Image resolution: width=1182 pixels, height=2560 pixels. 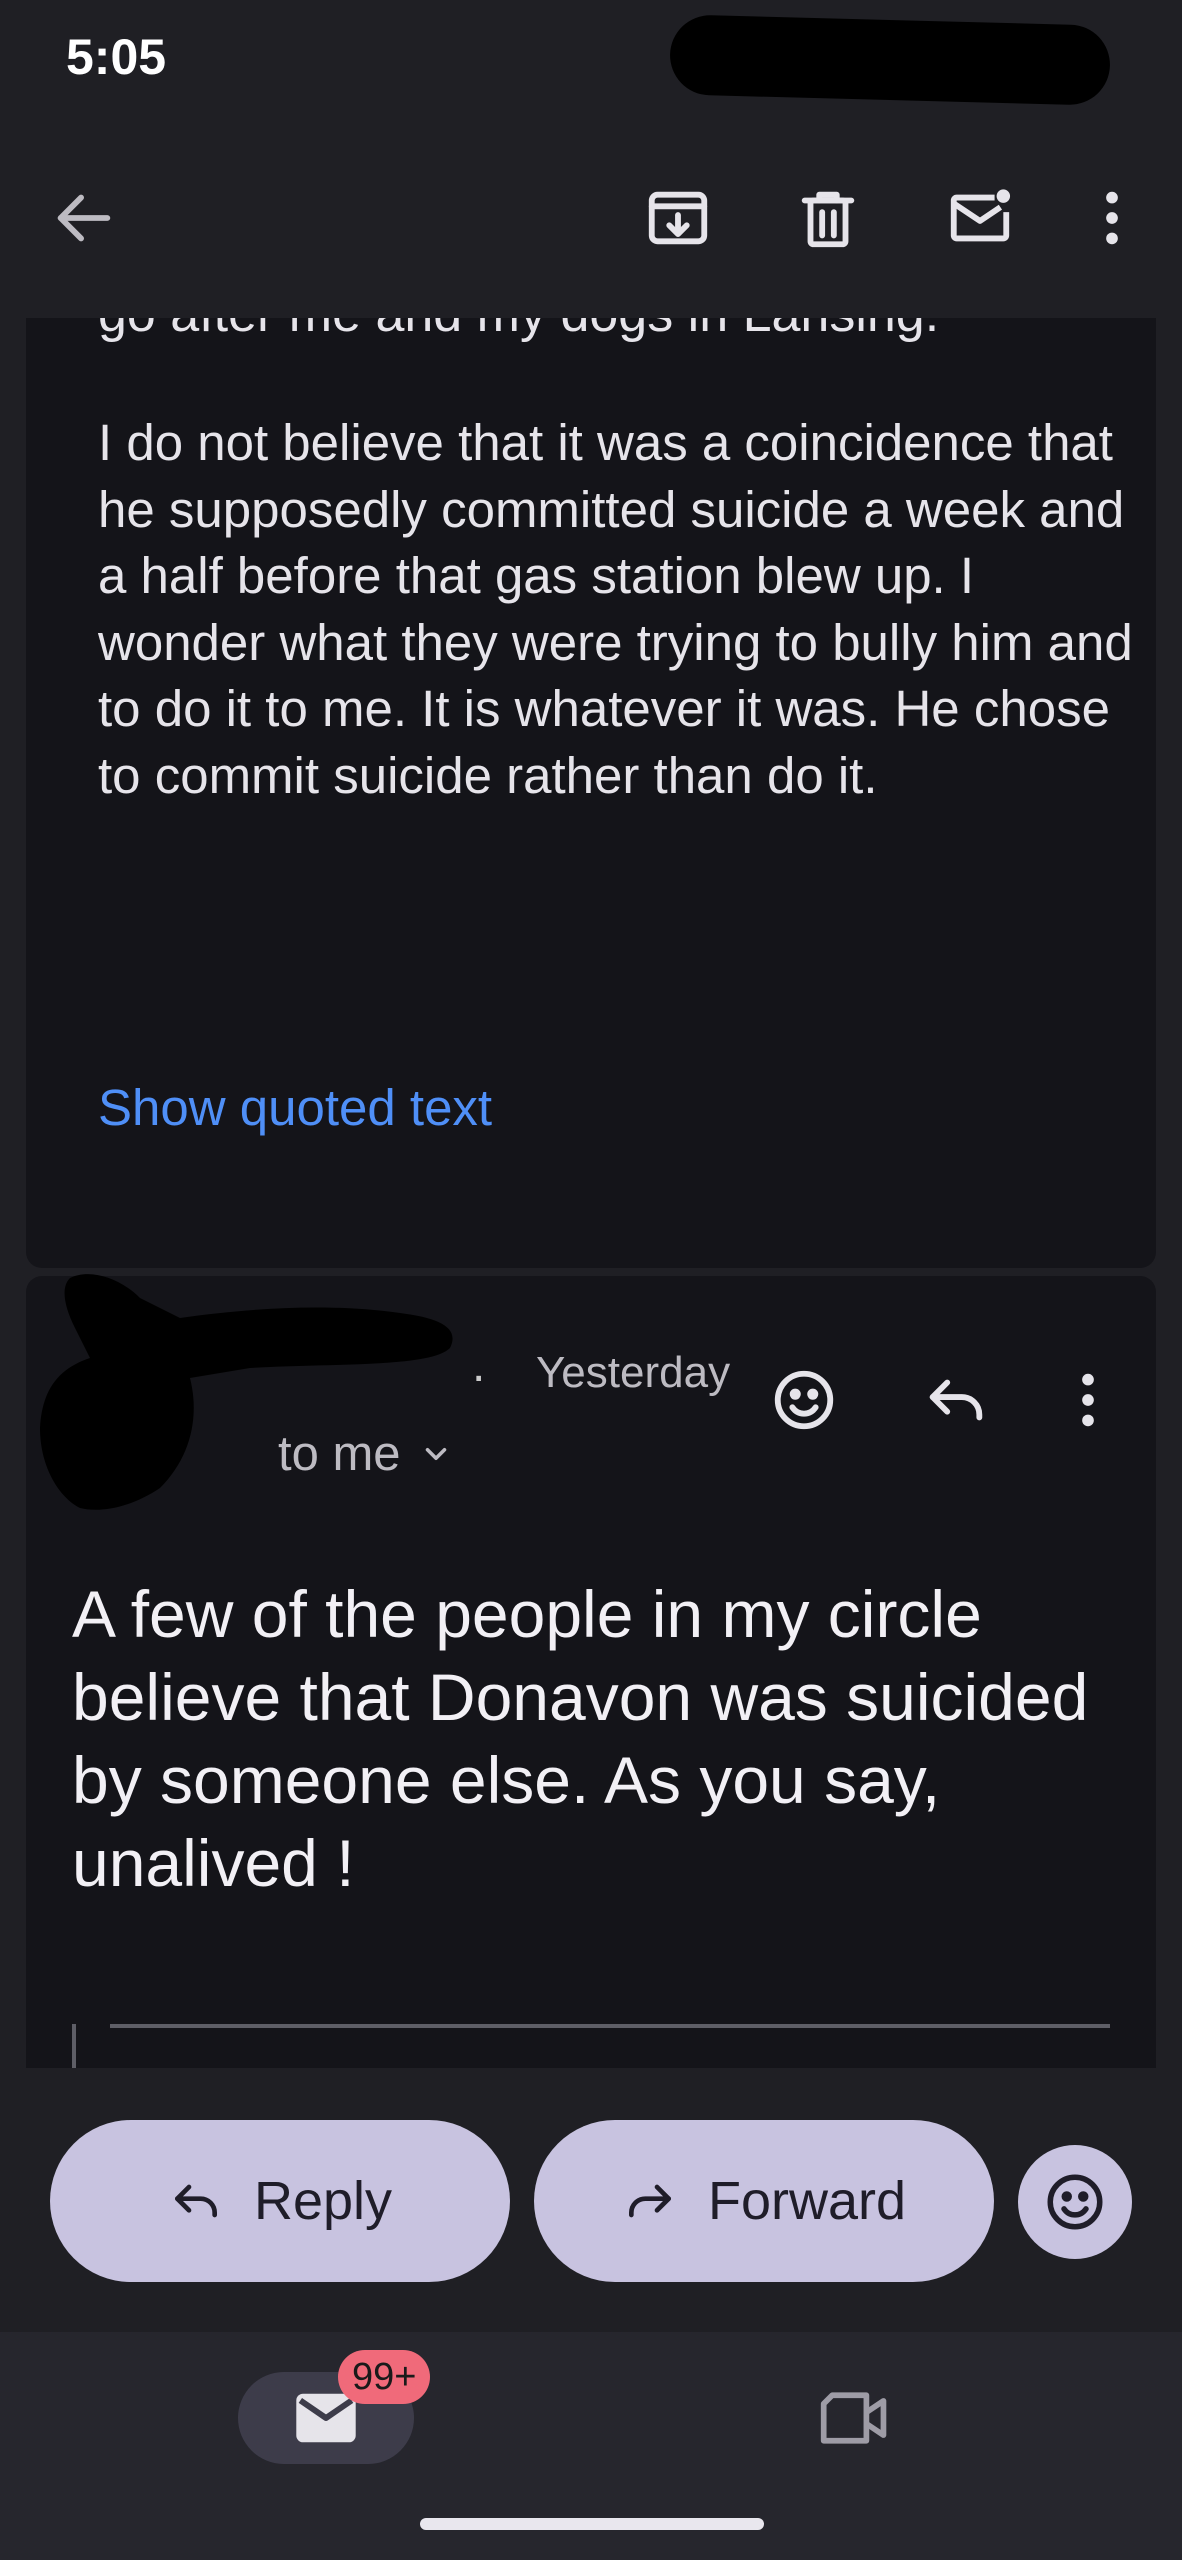 What do you see at coordinates (323, 2201) in the screenshot?
I see `reply-label: Reply` at bounding box center [323, 2201].